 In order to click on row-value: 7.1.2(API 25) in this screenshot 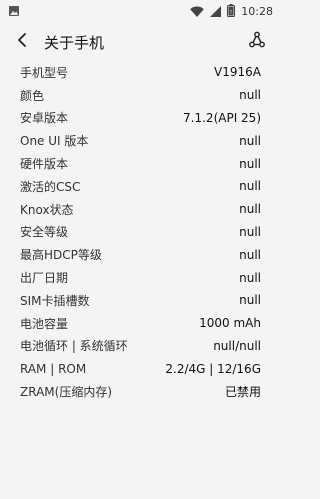, I will do `click(222, 117)`.